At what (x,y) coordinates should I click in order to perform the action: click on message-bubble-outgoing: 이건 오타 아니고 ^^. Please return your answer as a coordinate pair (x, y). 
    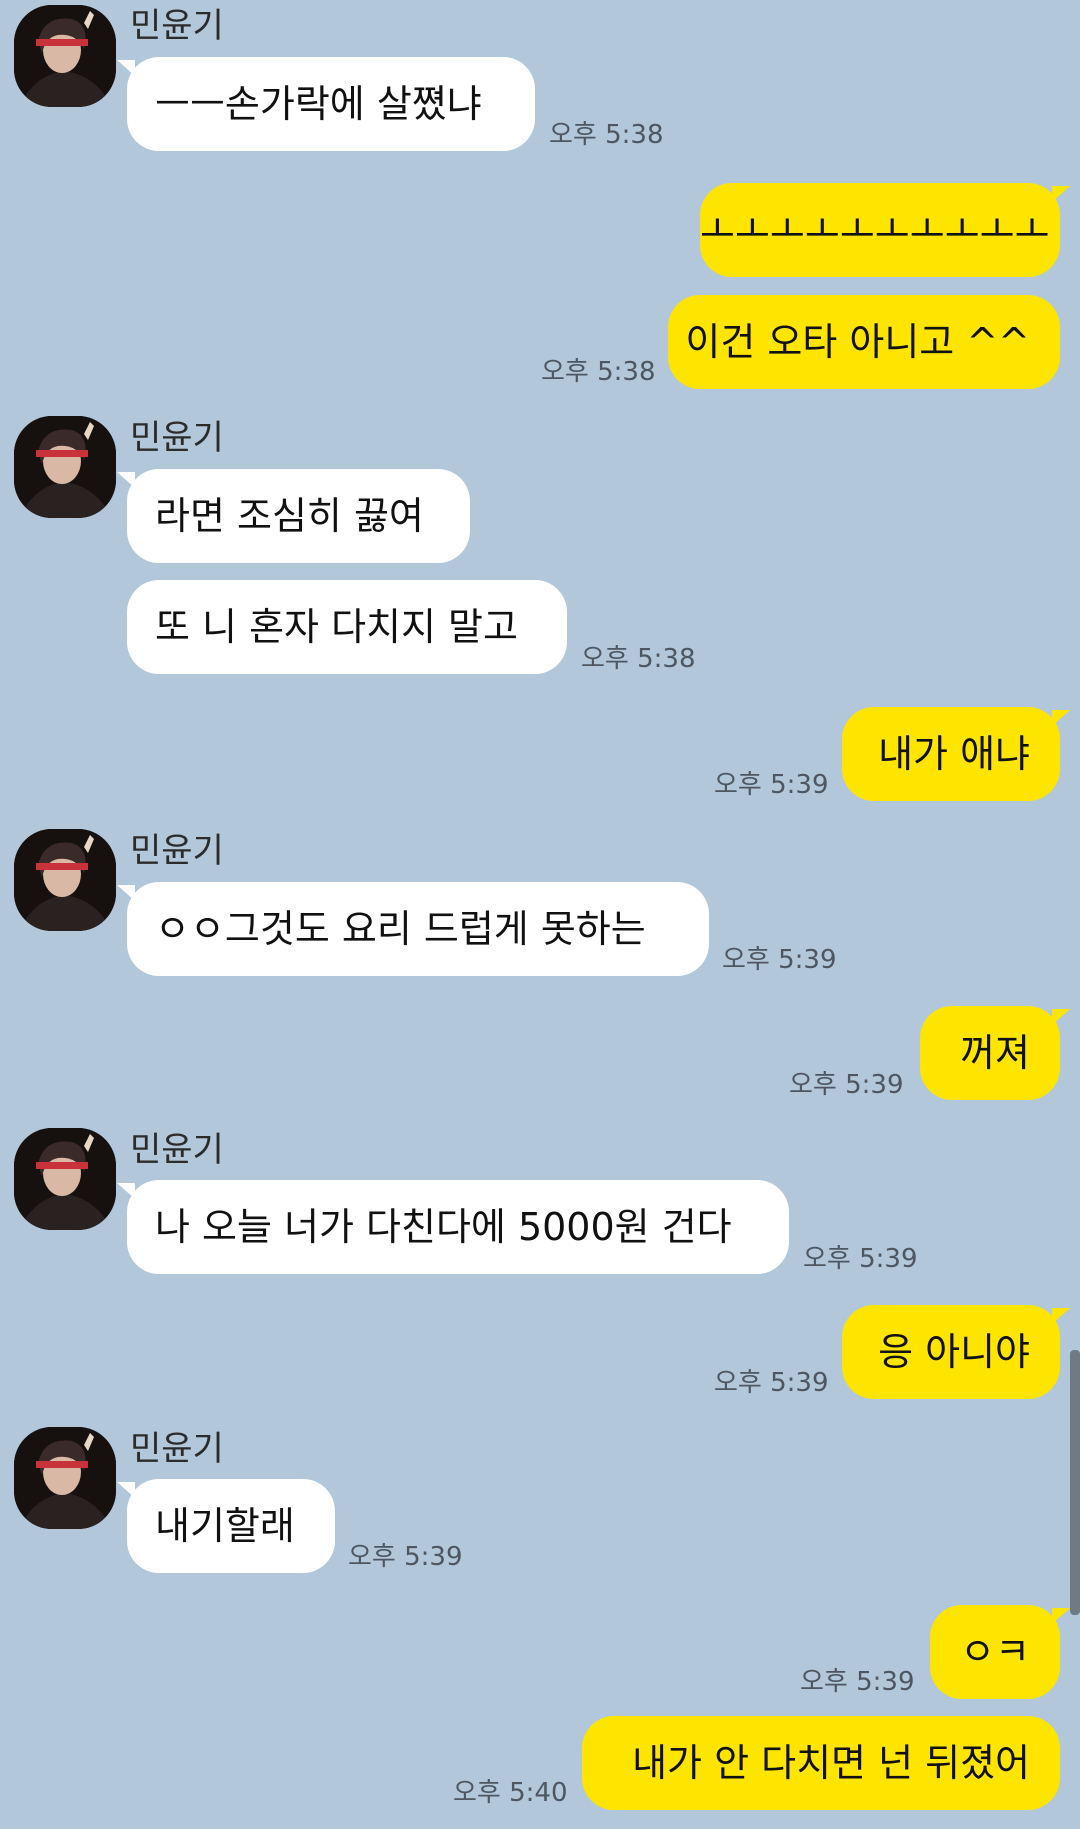
    Looking at the image, I should click on (864, 342).